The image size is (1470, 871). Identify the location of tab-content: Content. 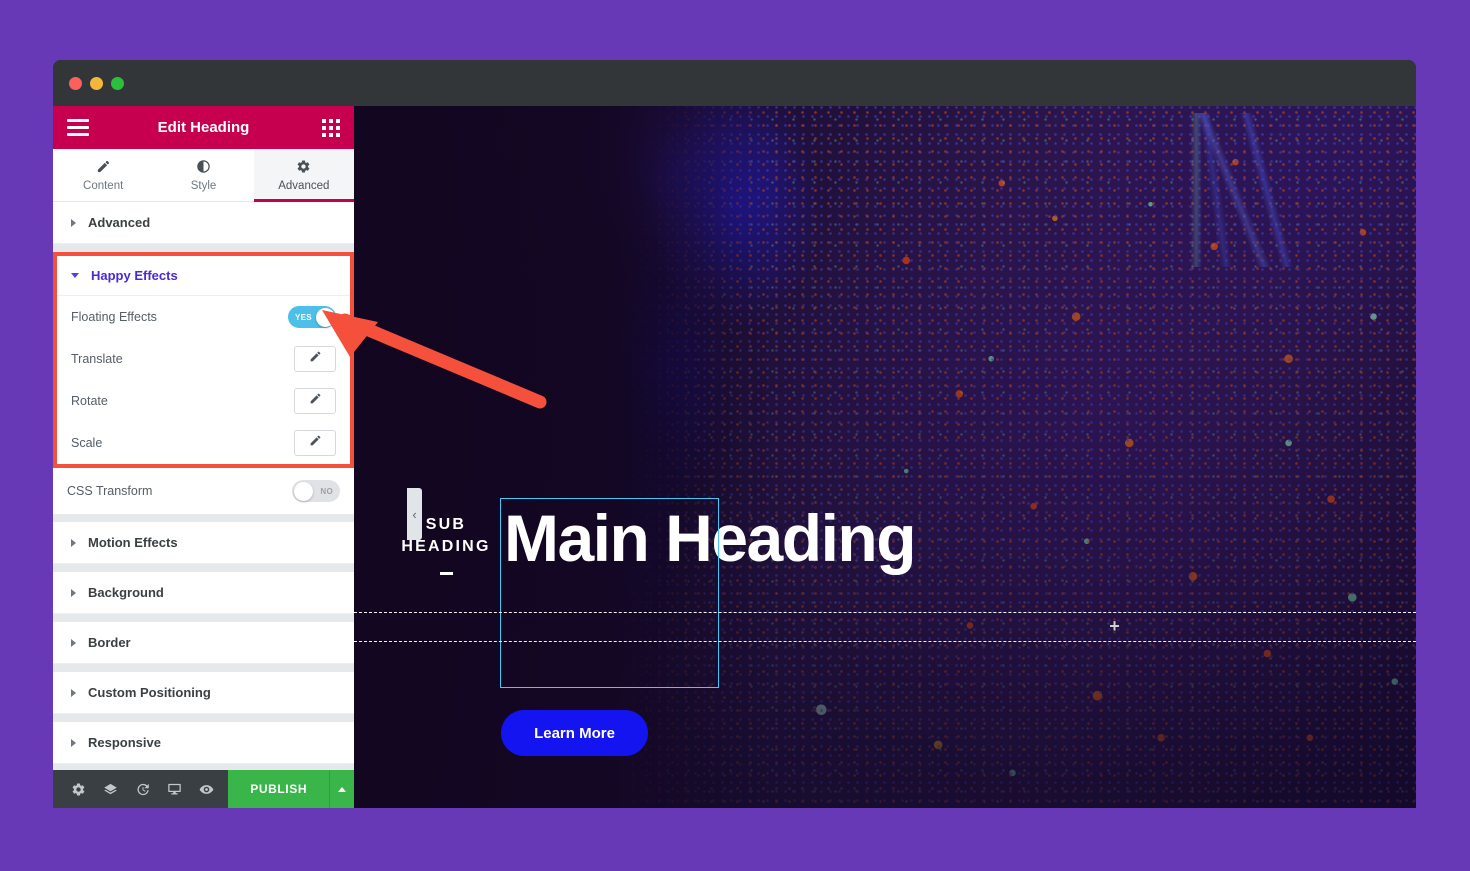
(103, 175).